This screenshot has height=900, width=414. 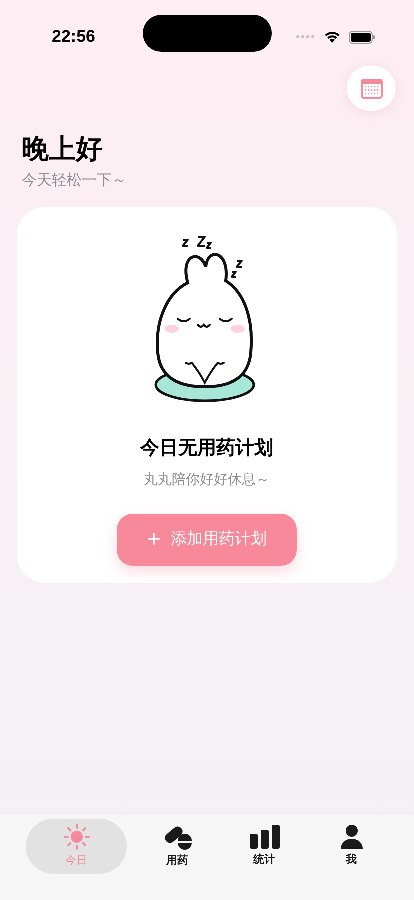 I want to click on tab-item: 用药, so click(x=177, y=846).